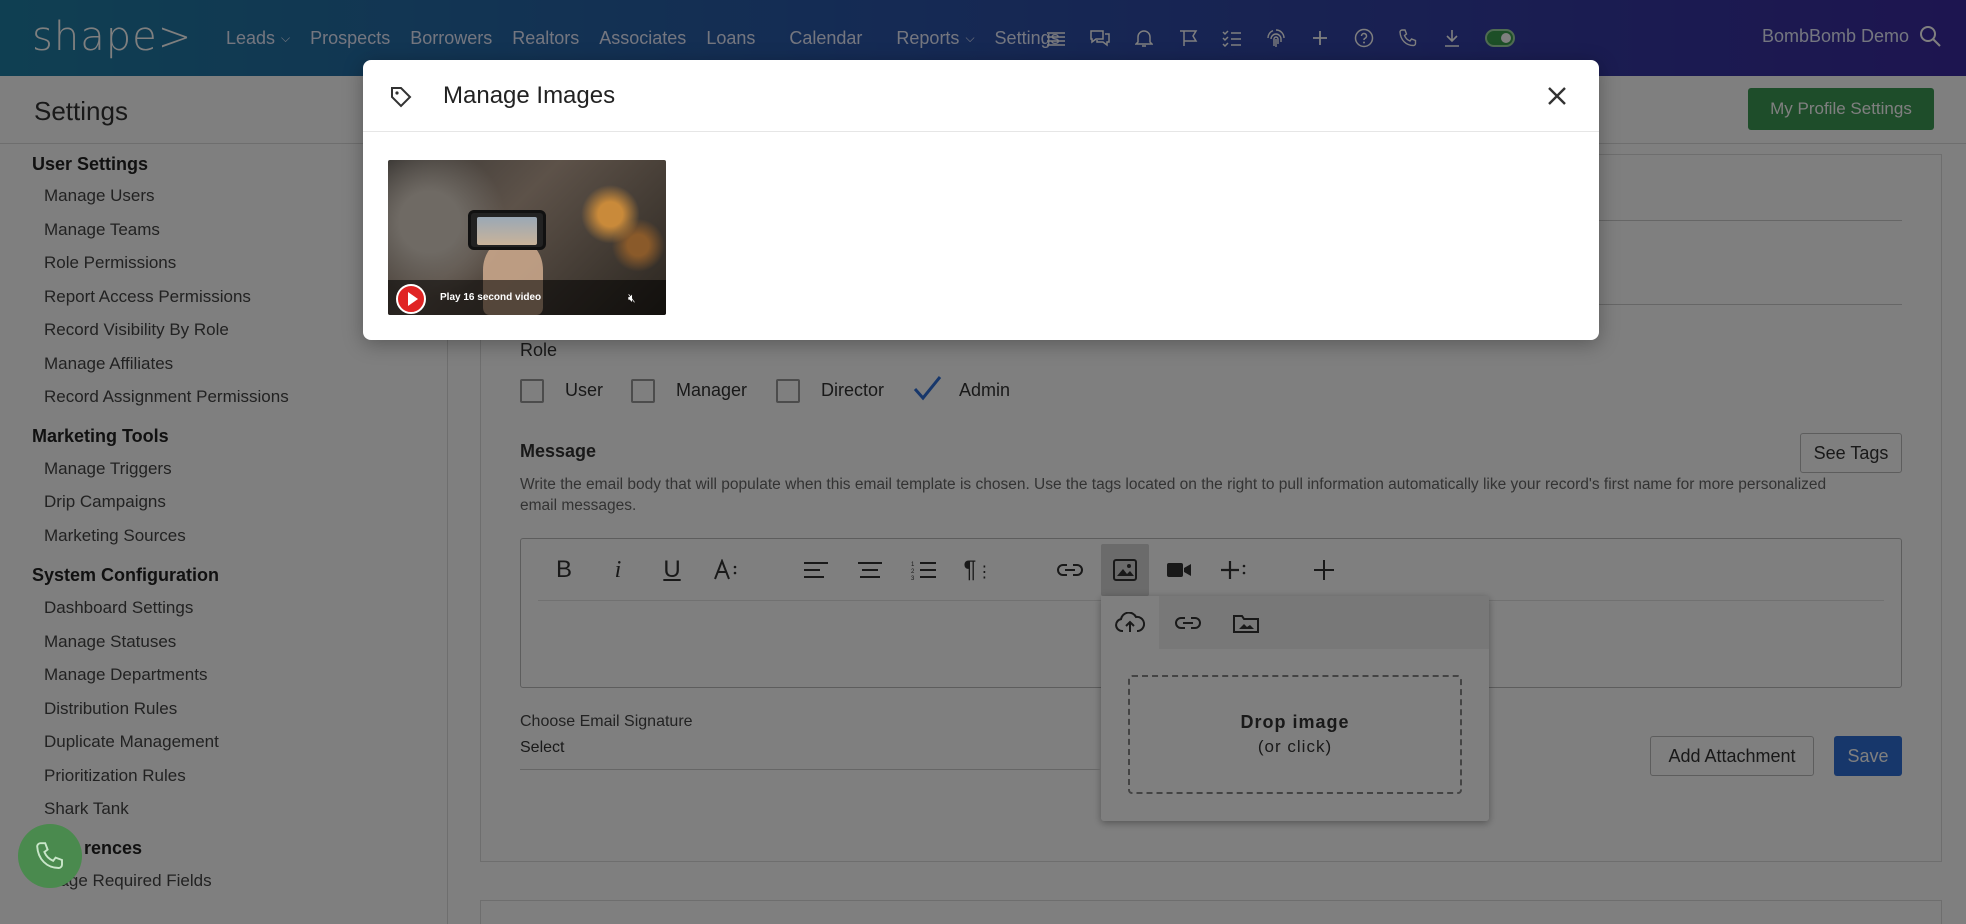 The width and height of the screenshot is (1966, 924). I want to click on mute-icon: 🔇︎, so click(632, 298).